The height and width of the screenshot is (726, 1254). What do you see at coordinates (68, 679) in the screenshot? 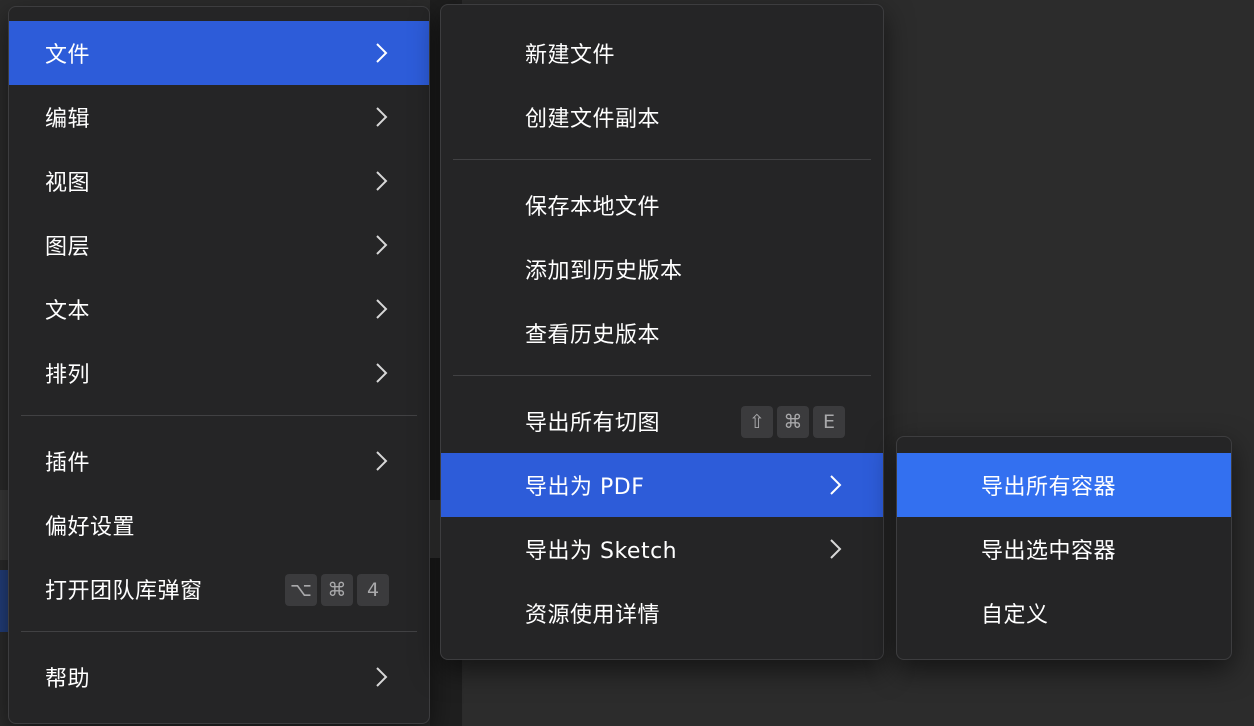
I see `menu-item-label: 帮助` at bounding box center [68, 679].